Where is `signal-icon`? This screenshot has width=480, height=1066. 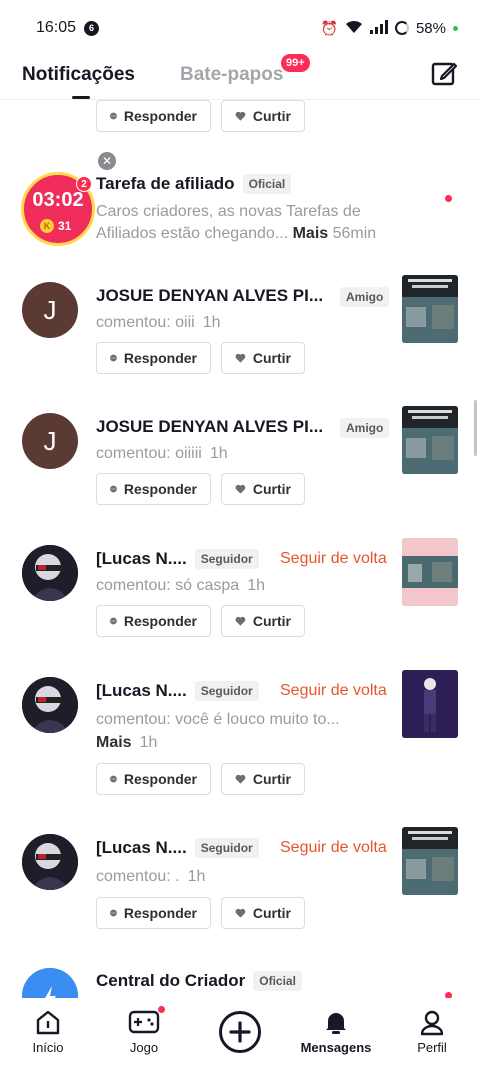
signal-icon is located at coordinates (378, 28).